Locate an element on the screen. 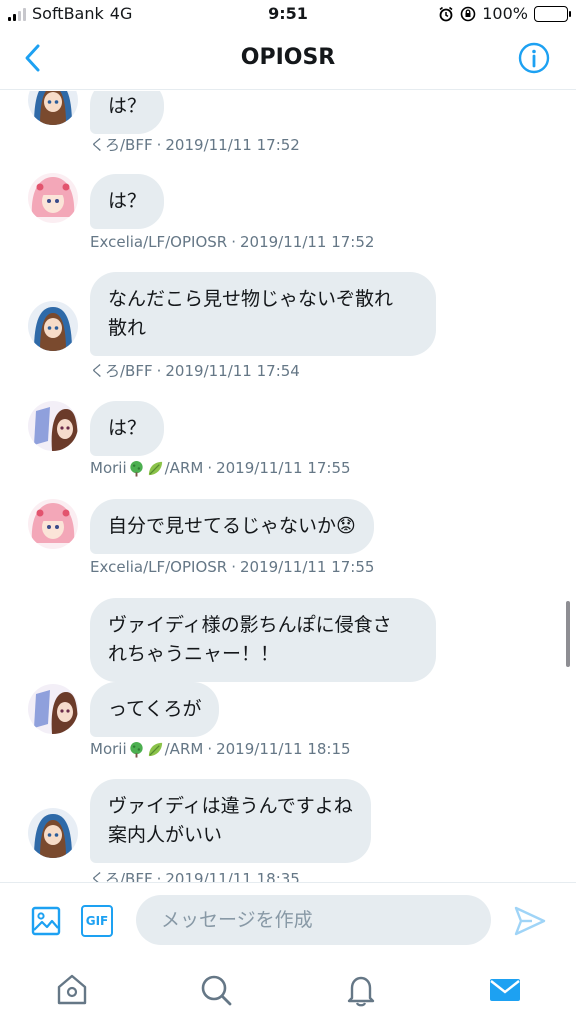 This screenshot has width=576, height=1024. message-meta: Morii /ARM · 2019/11/11 17:55 is located at coordinates (220, 468).